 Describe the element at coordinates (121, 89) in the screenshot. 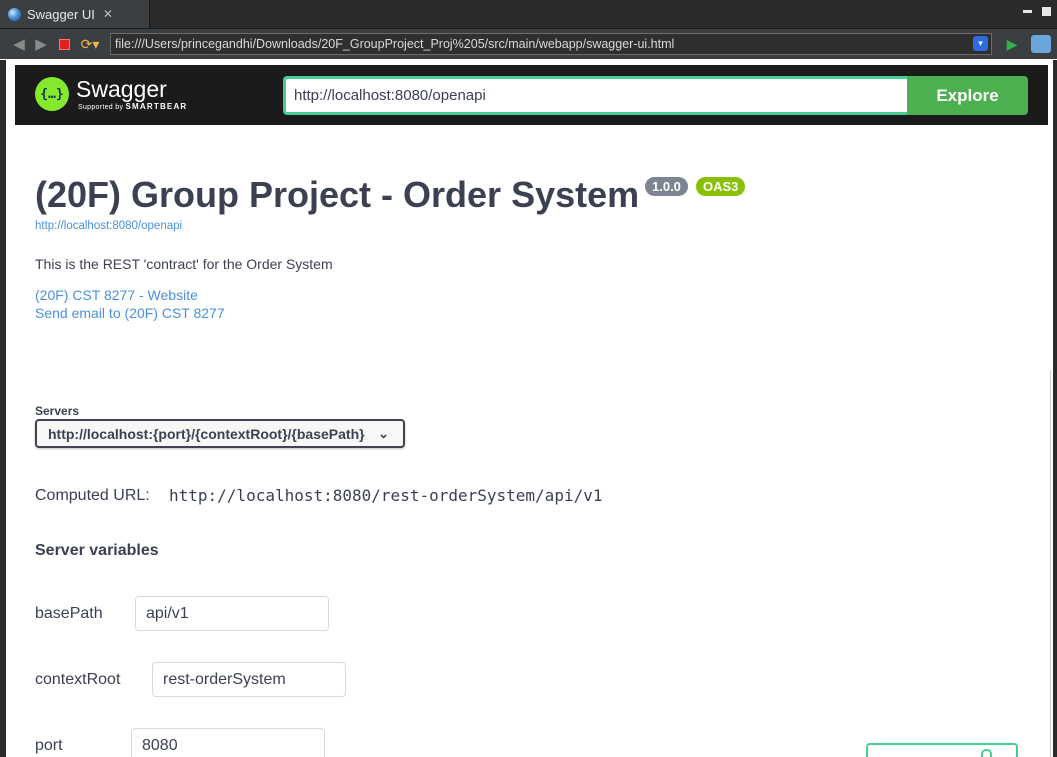

I see `swagger-logo-name: Swagger` at that location.